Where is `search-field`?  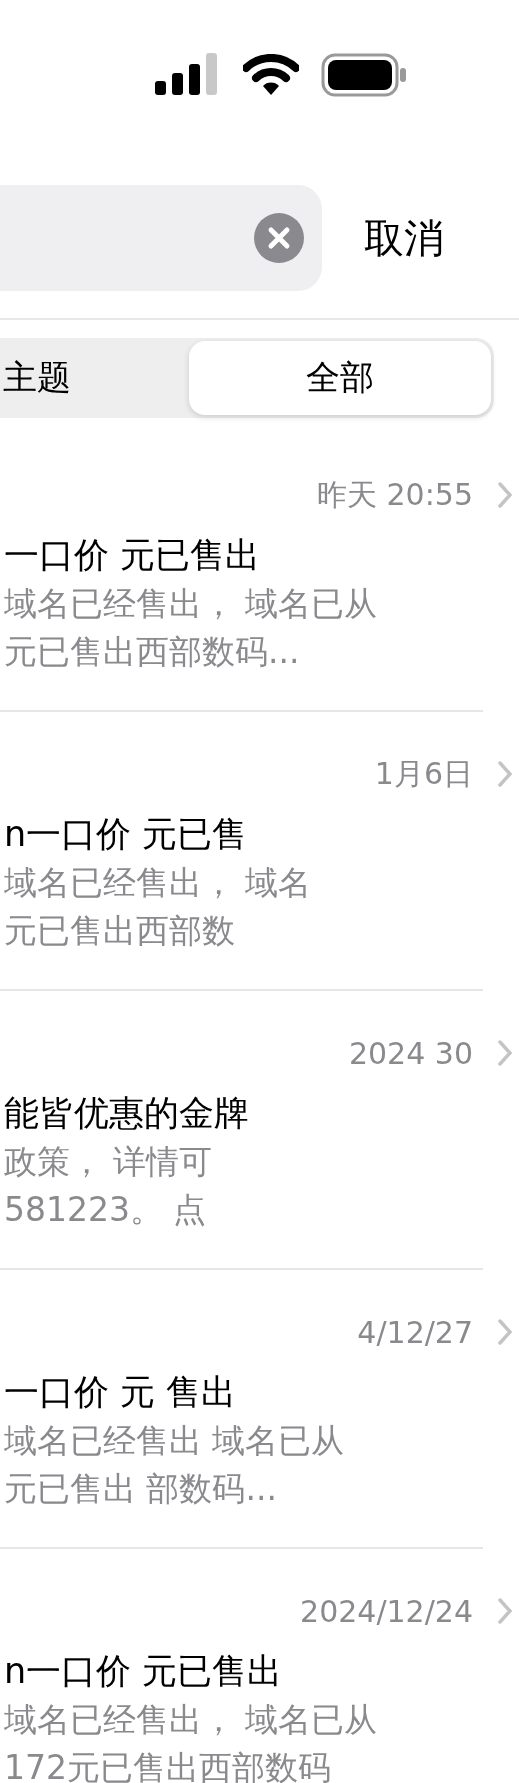 search-field is located at coordinates (161, 238).